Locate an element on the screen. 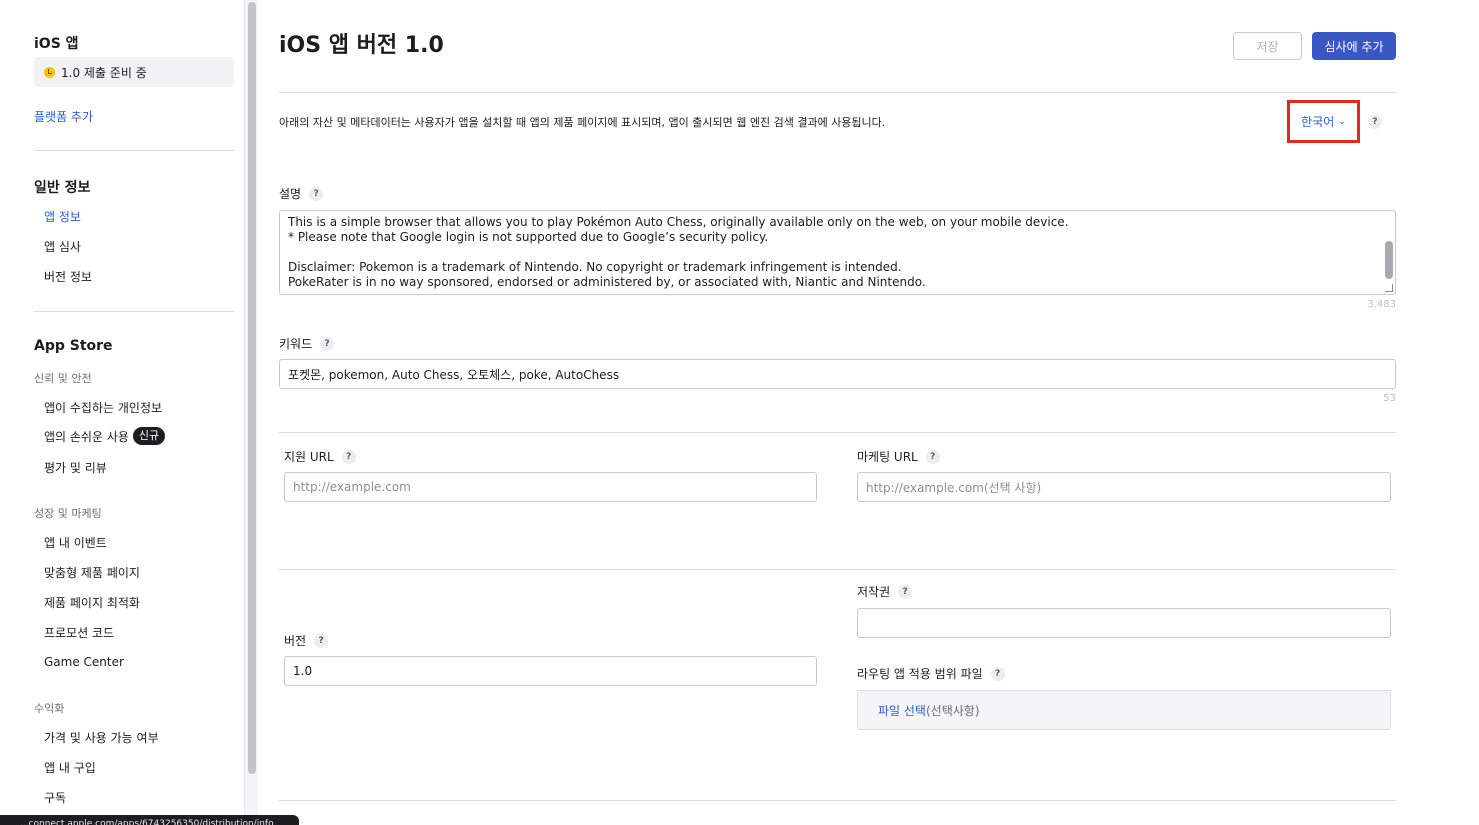  textarea-scrollbar is located at coordinates (1389, 253).